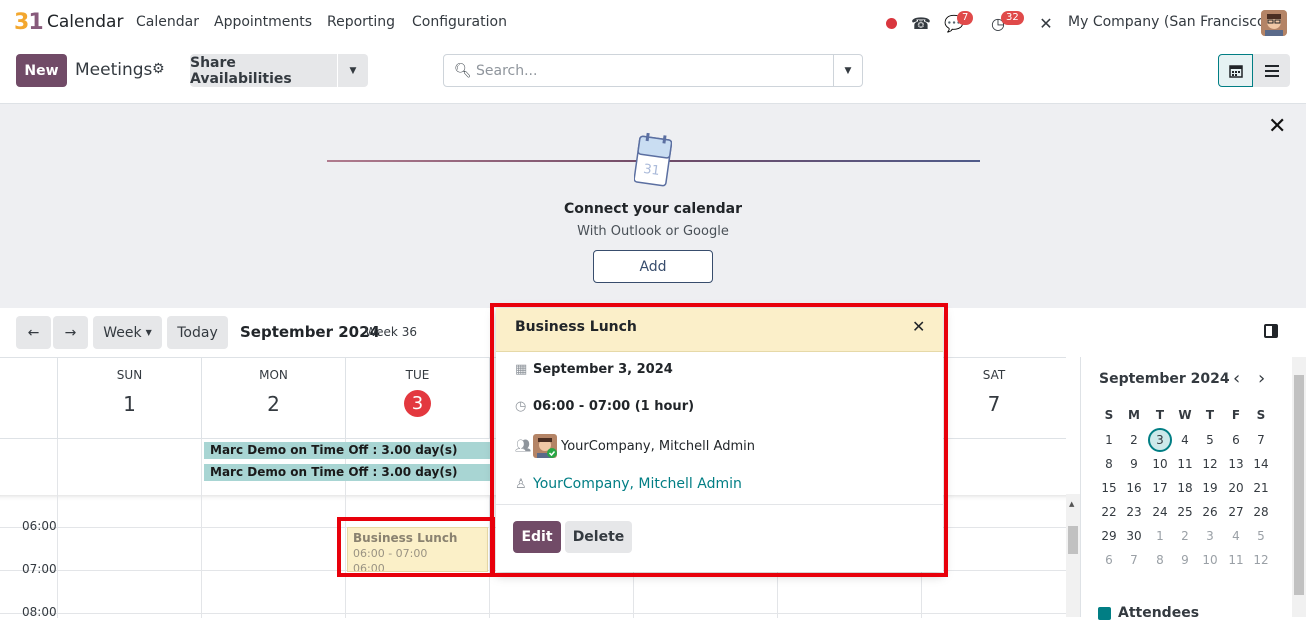  What do you see at coordinates (129, 404) in the screenshot?
I see `day-number: 1` at bounding box center [129, 404].